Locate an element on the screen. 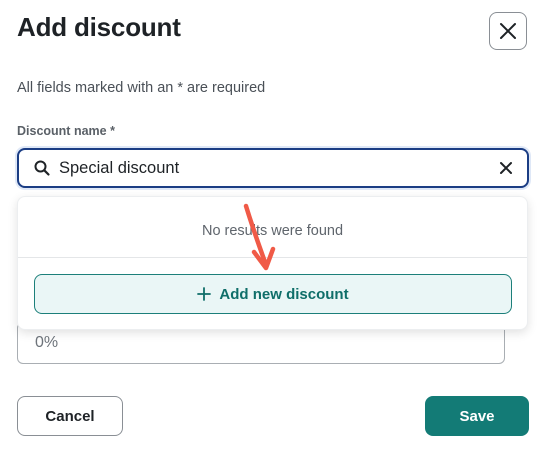  discount-rate-placeholder: 0% is located at coordinates (47, 342).